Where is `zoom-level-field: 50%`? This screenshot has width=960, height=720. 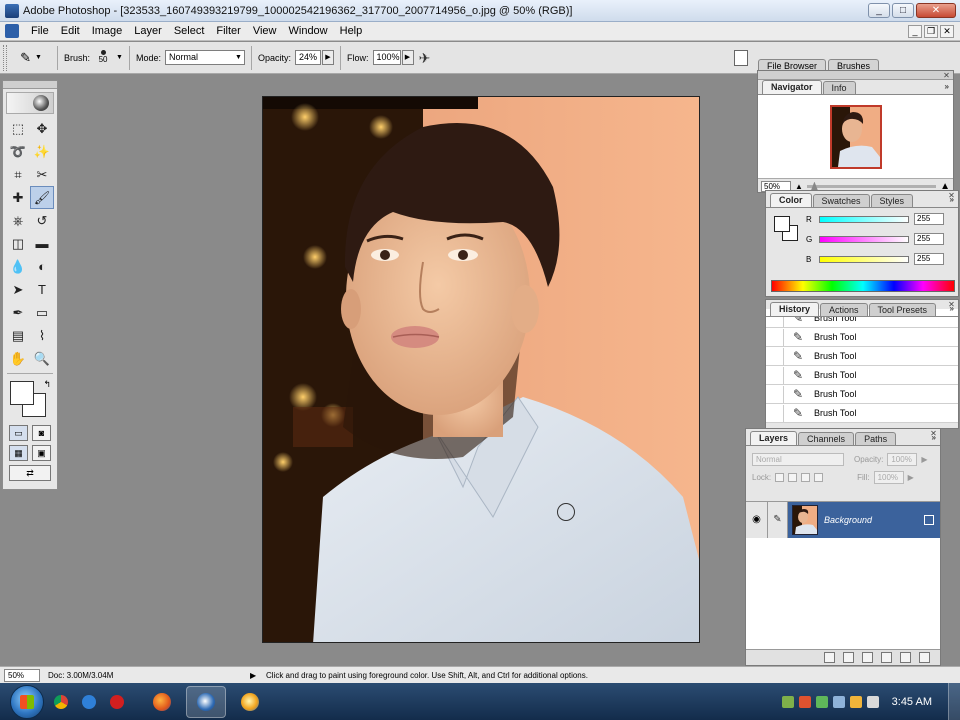 zoom-level-field: 50% is located at coordinates (22, 675).